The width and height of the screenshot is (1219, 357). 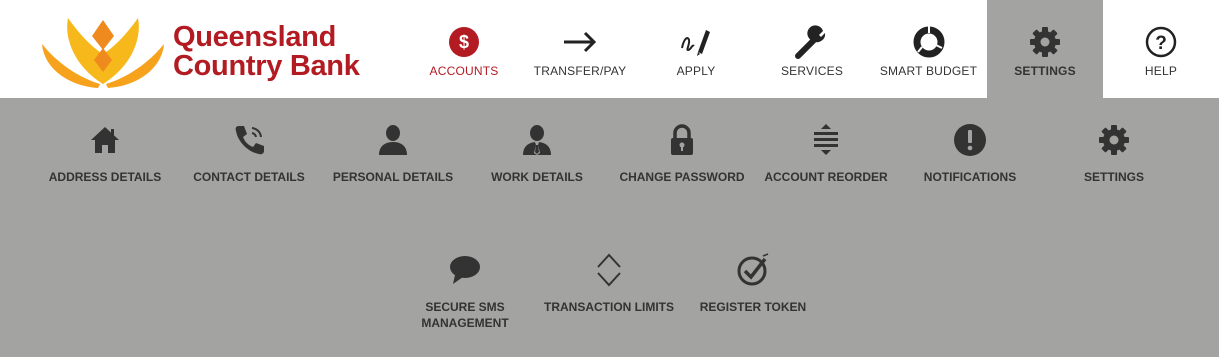 What do you see at coordinates (1161, 71) in the screenshot?
I see `nav-help-label: HELP` at bounding box center [1161, 71].